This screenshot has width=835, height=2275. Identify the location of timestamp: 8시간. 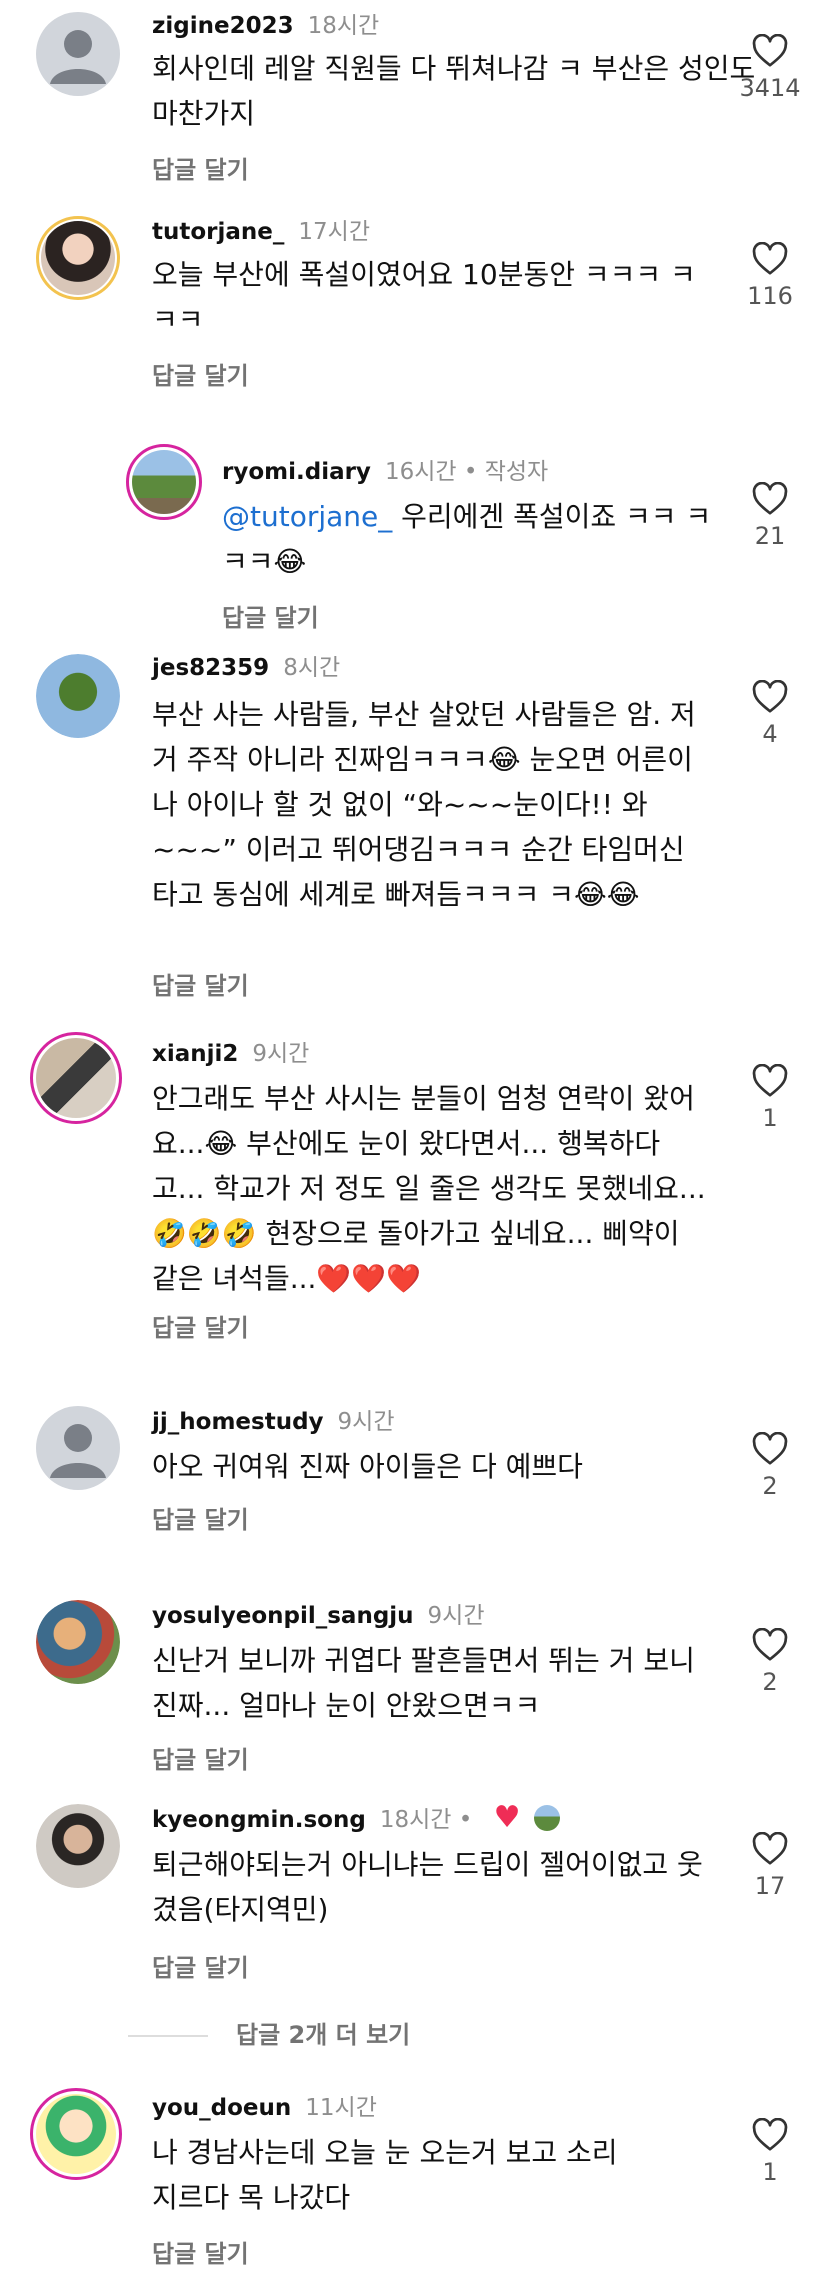
(312, 668).